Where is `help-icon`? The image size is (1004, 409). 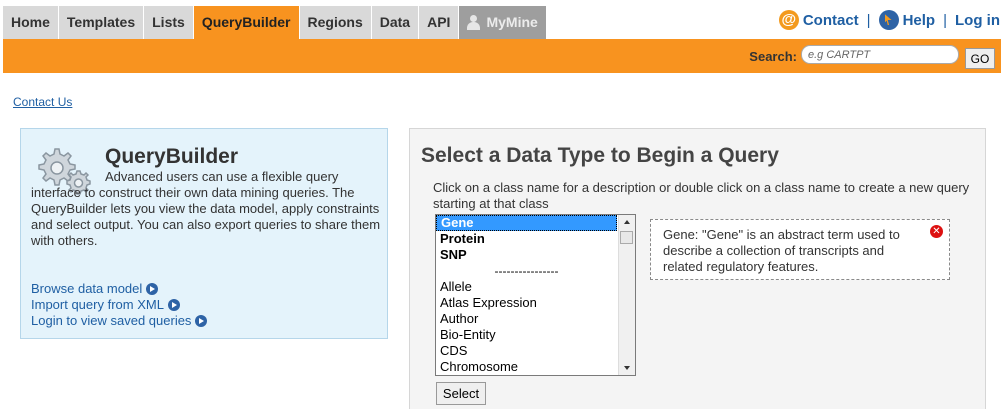 help-icon is located at coordinates (888, 20).